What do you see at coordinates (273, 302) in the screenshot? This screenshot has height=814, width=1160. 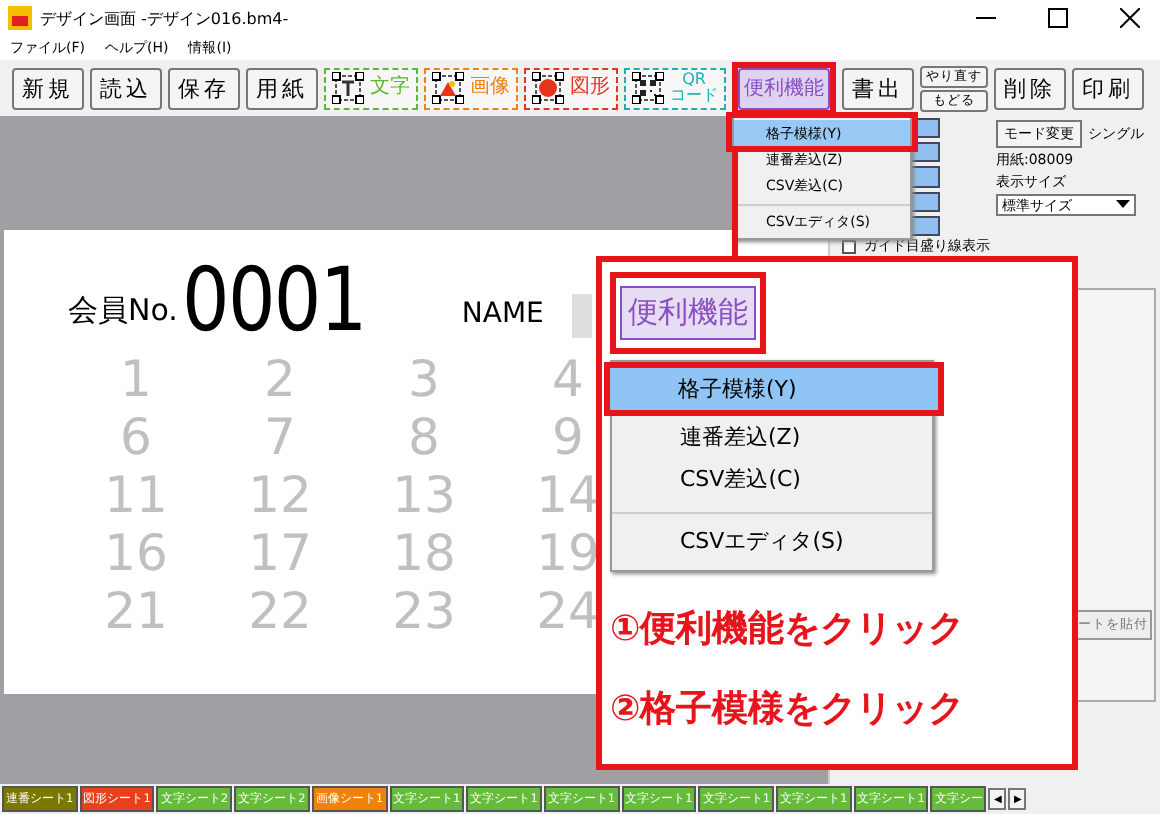 I see `member-number: 0001` at bounding box center [273, 302].